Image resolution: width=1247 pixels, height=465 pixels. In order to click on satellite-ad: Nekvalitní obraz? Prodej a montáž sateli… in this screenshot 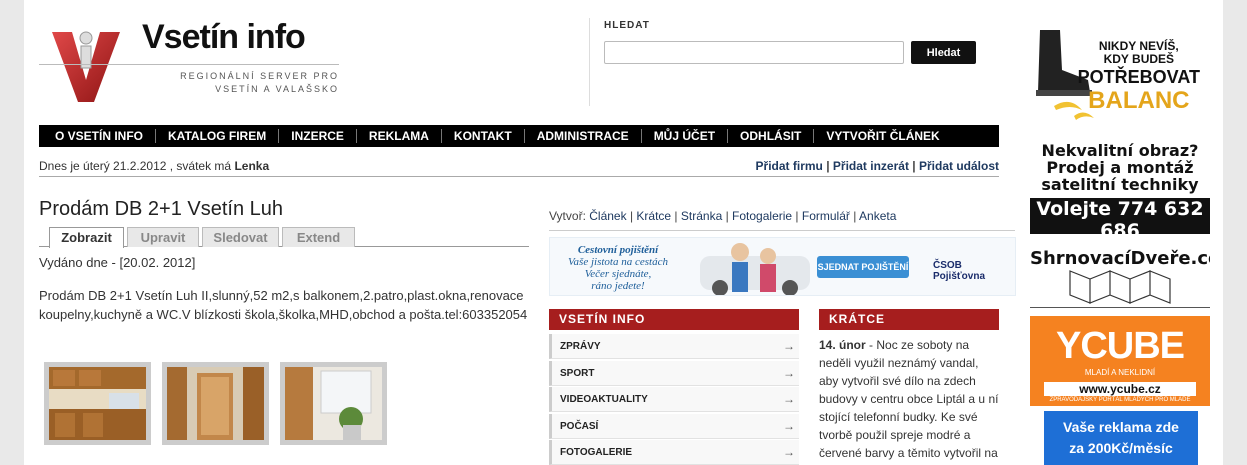, I will do `click(1120, 188)`.